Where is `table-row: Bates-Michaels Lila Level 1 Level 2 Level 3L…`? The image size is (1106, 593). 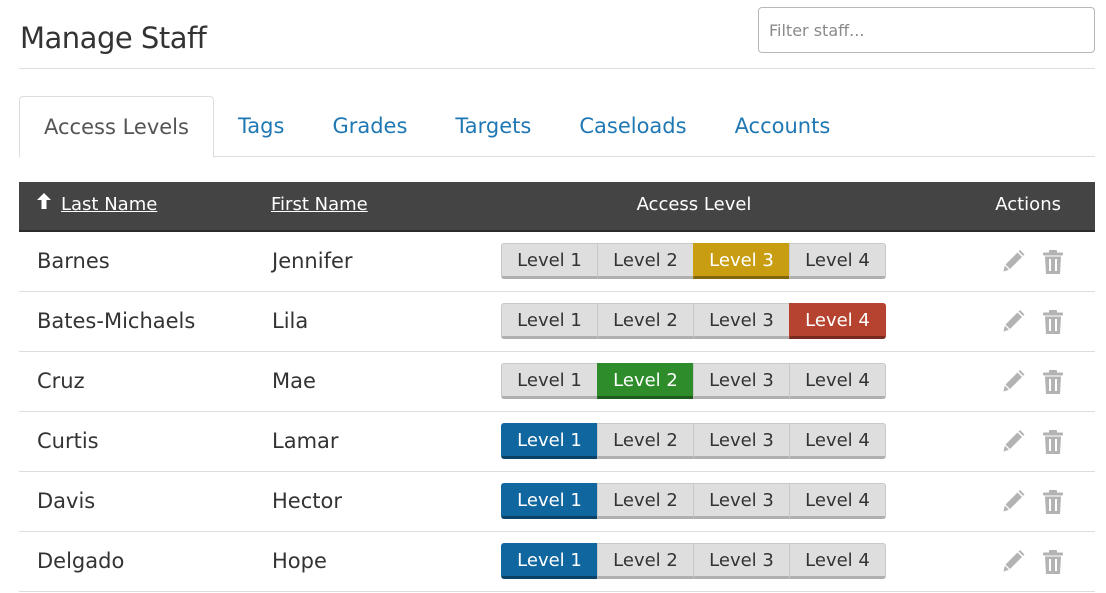
table-row: Bates-Michaels Lila Level 1 Level 2 Level 3L… is located at coordinates (557, 322).